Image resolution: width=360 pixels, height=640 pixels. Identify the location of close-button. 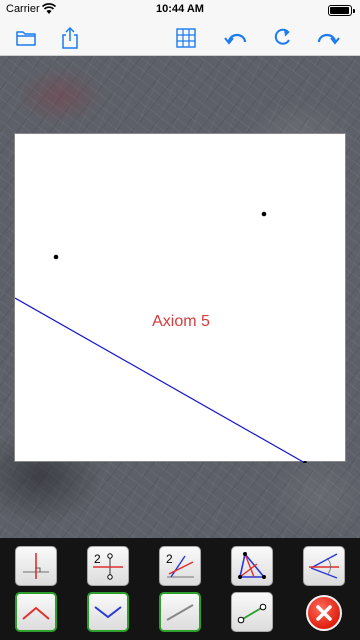
(324, 613).